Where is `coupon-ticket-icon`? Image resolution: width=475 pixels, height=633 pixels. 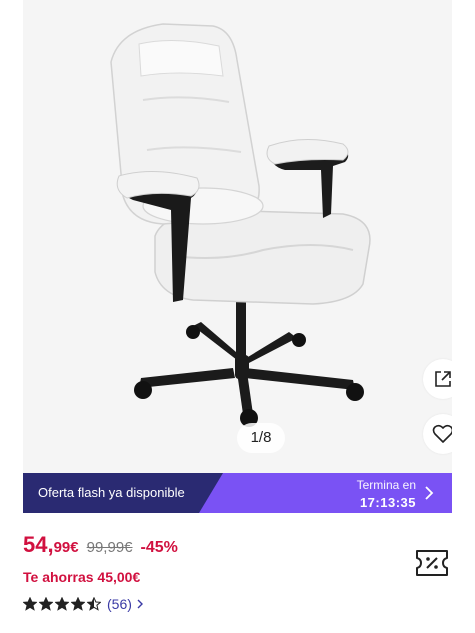
coupon-ticket-icon is located at coordinates (432, 563).